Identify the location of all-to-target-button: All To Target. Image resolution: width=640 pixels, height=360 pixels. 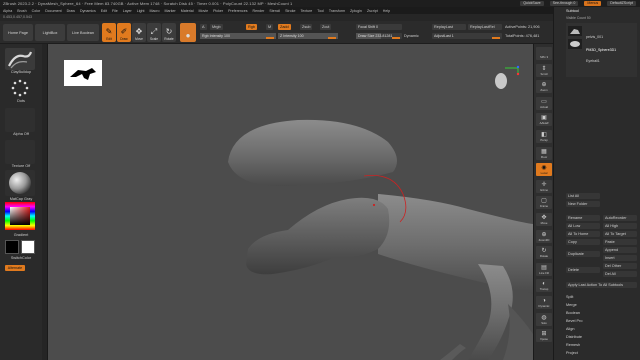
(620, 234).